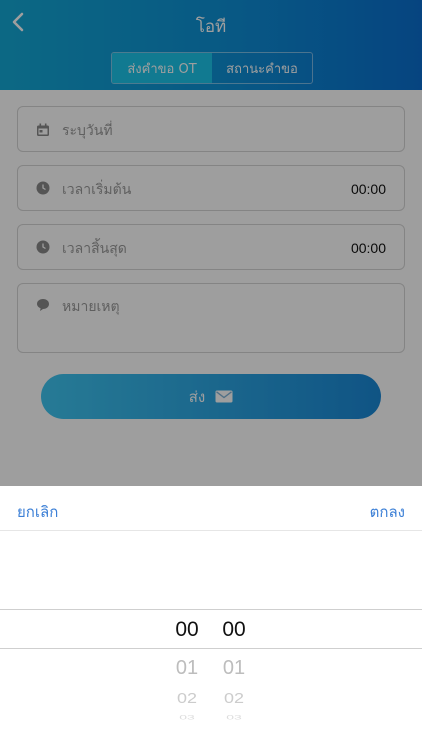 The height and width of the screenshot is (750, 422). Describe the element at coordinates (37, 512) in the screenshot. I see `cancel-button: ยกเลิก` at that location.